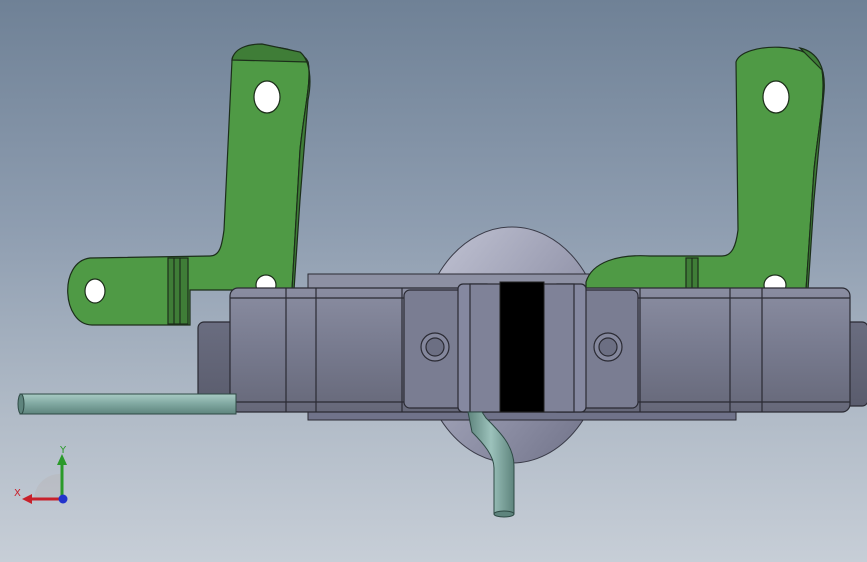 The image size is (867, 562). I want to click on triad-quadrant, so click(47, 486).